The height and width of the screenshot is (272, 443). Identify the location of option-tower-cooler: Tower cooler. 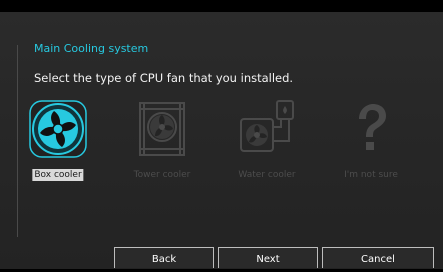
(162, 144).